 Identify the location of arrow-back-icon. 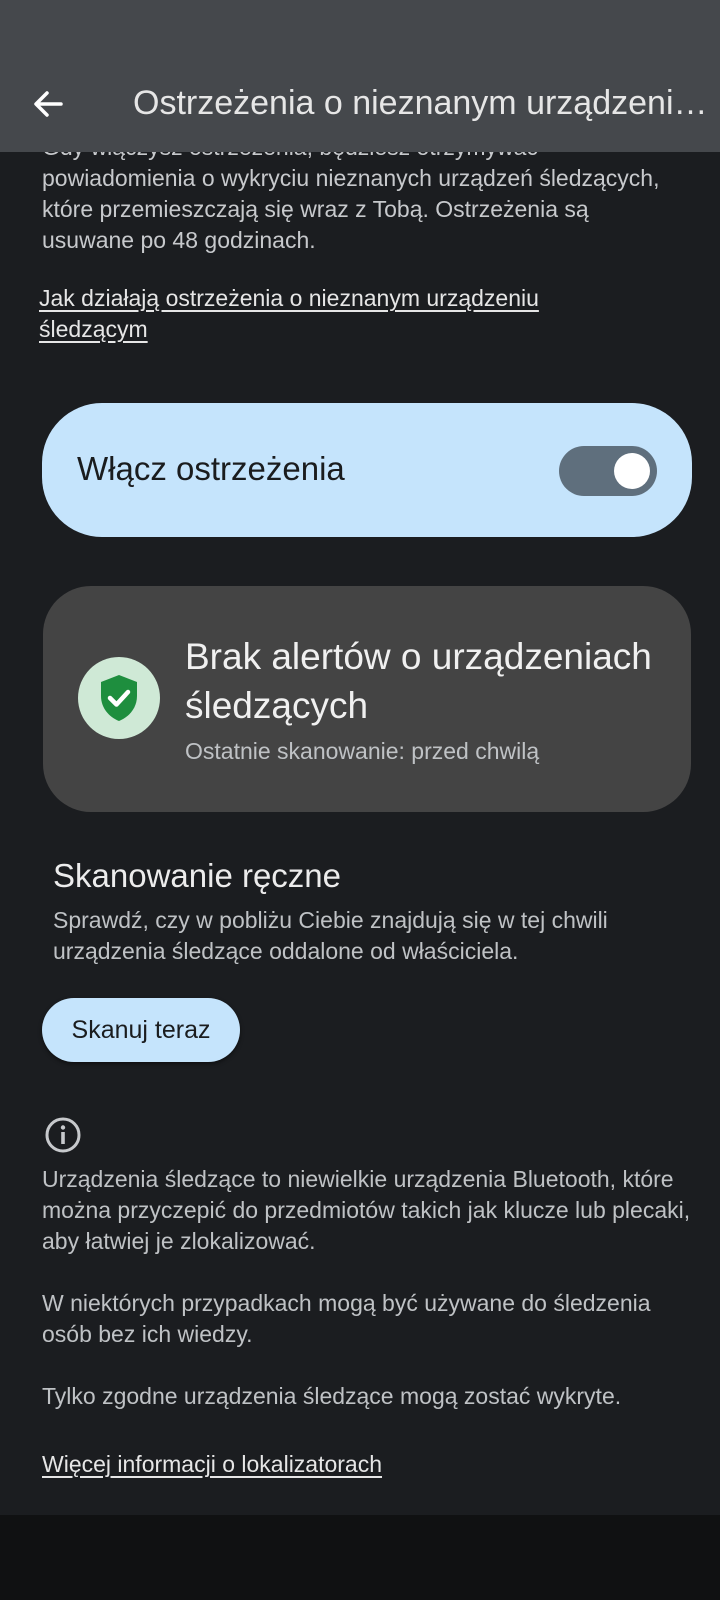
(48, 104).